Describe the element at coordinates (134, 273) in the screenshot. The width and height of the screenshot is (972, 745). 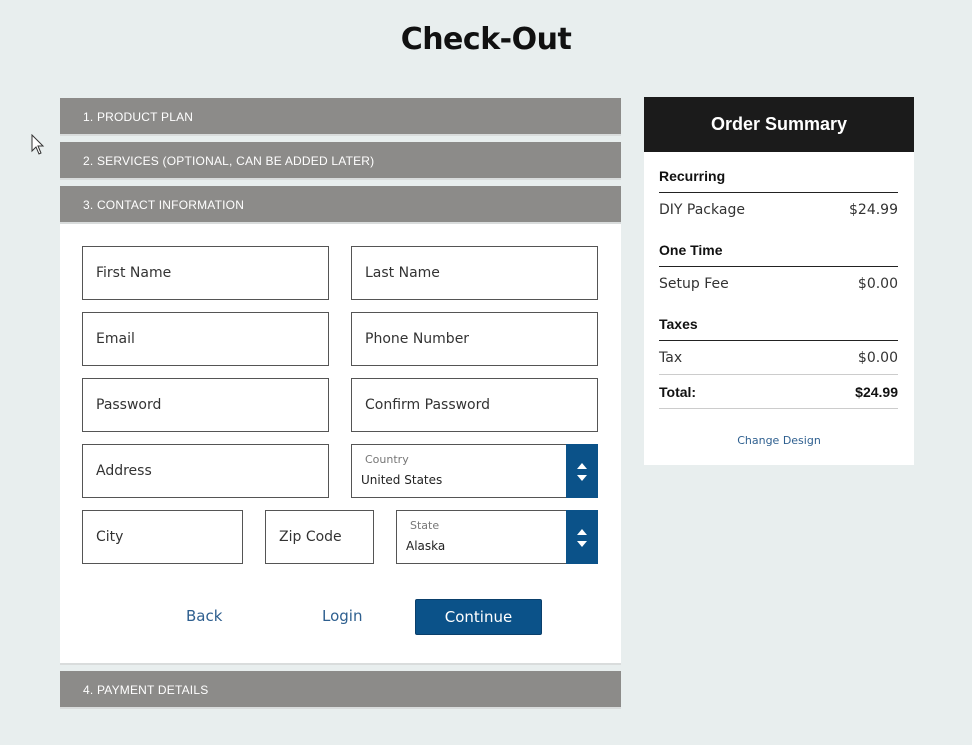
I see `first-name-placeholder: First Name` at that location.